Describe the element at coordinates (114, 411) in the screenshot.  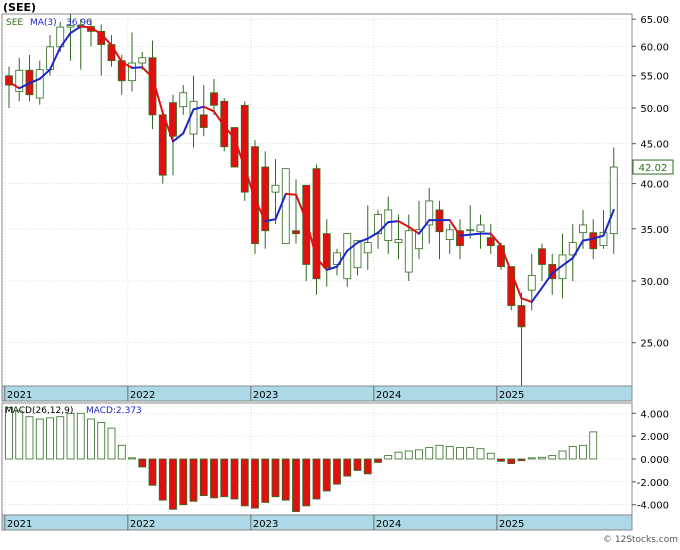
I see `macd-value-label: MACD:2.373` at that location.